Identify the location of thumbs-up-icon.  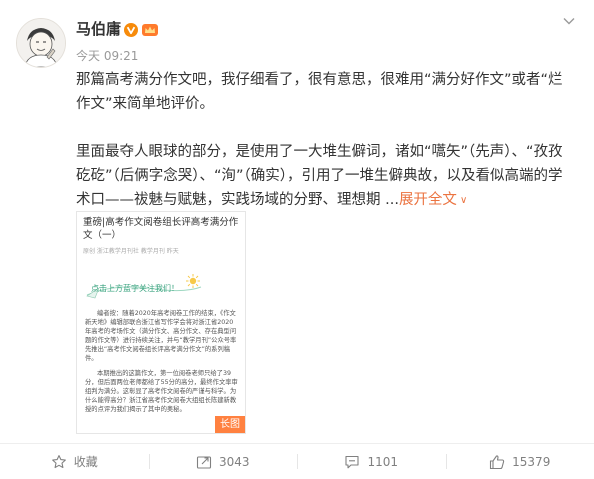
(497, 462).